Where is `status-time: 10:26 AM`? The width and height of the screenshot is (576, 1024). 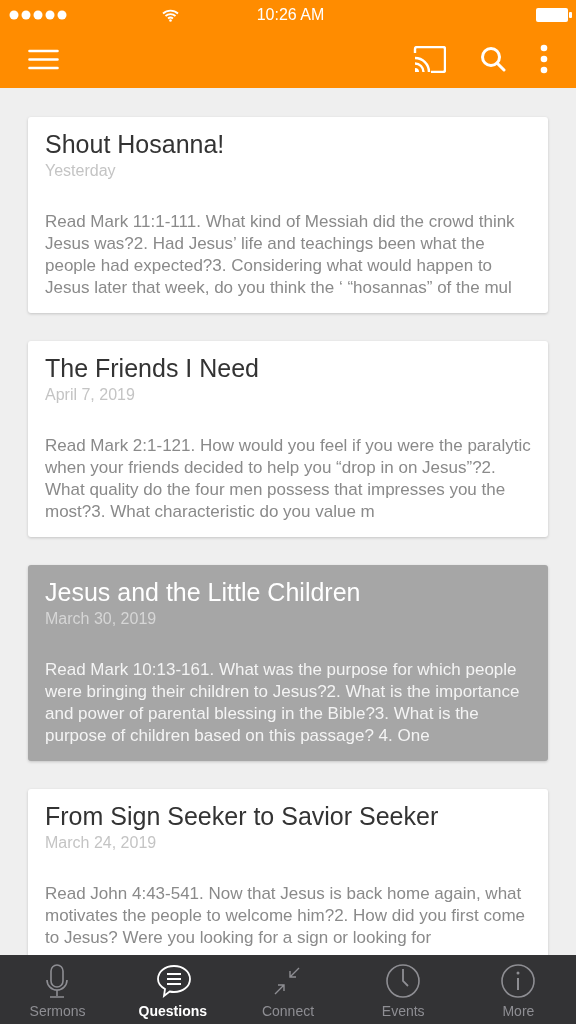
status-time: 10:26 AM is located at coordinates (290, 15).